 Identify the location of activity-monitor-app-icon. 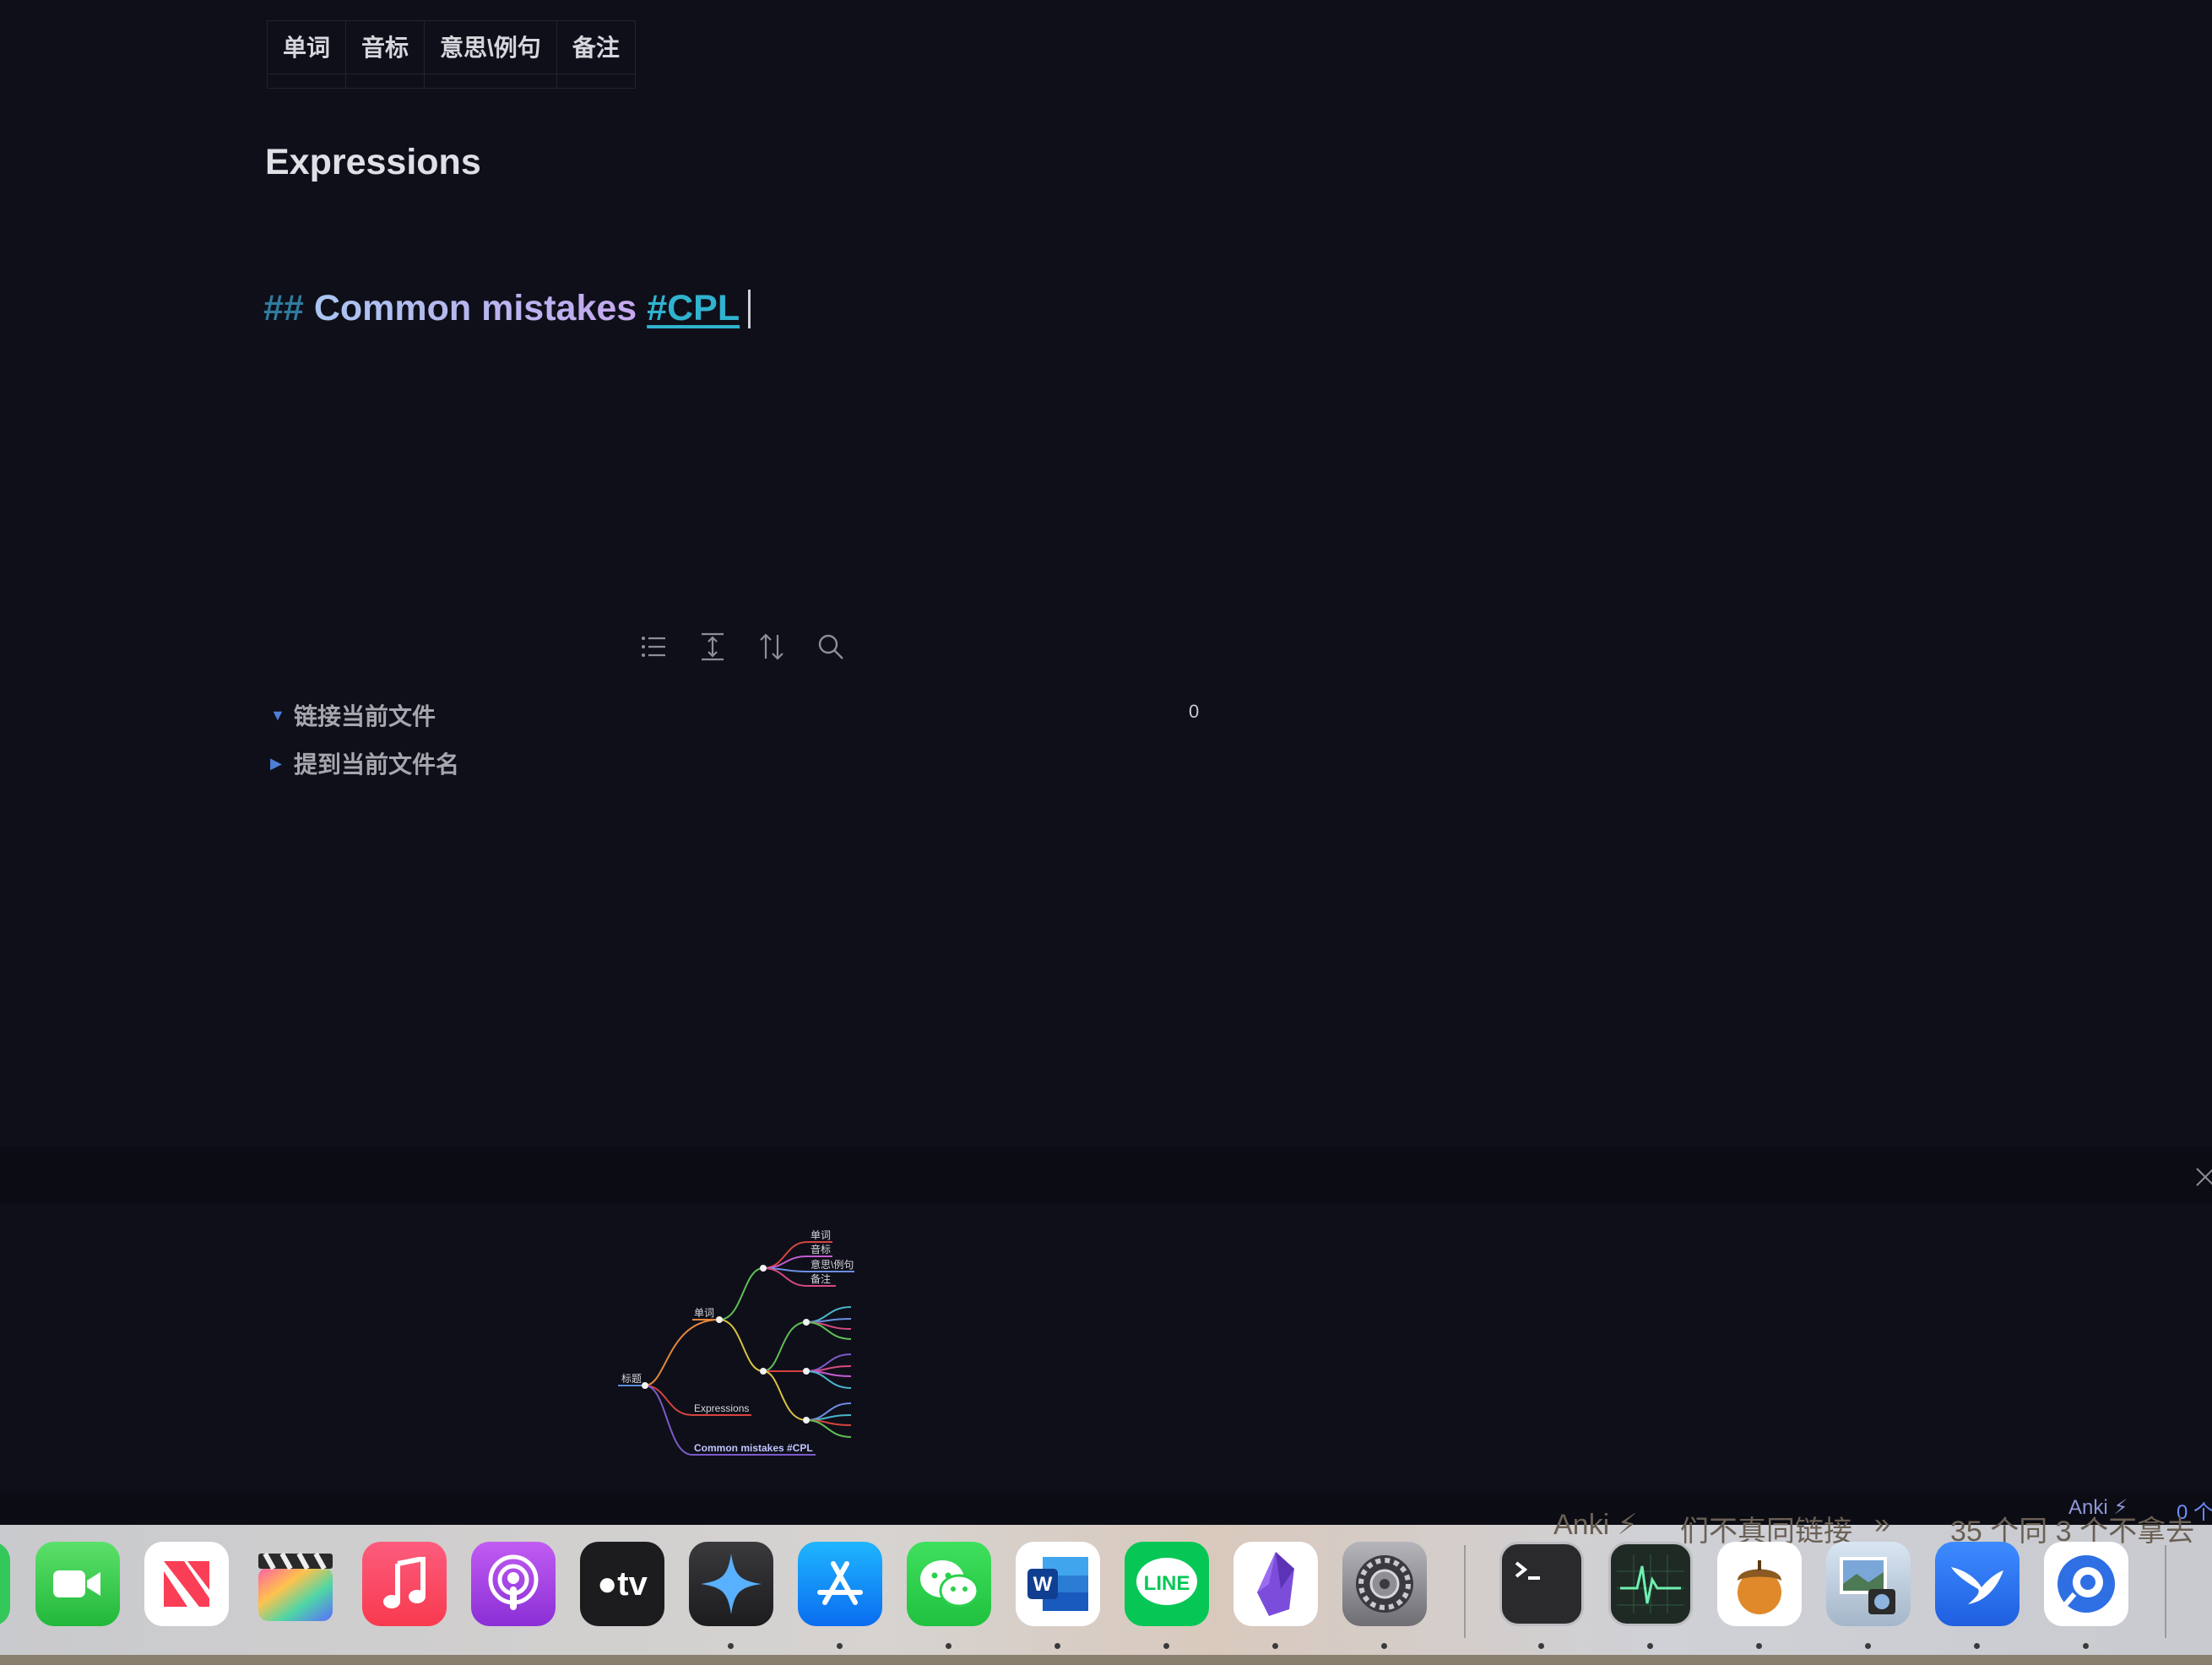
(1650, 1584).